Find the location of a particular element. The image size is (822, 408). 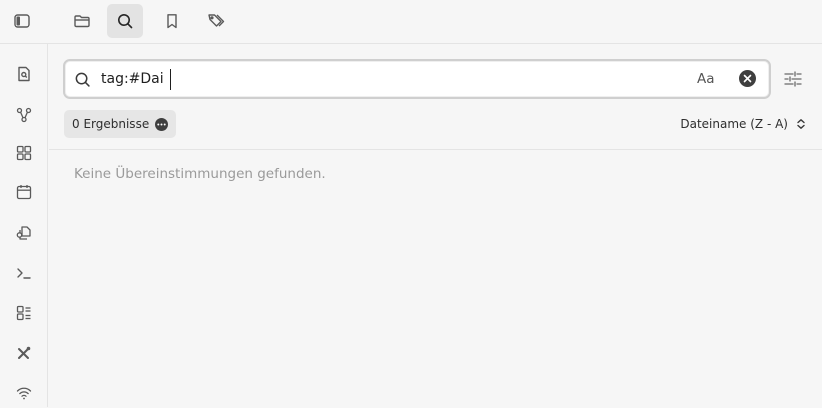

folder-icon is located at coordinates (82, 21).